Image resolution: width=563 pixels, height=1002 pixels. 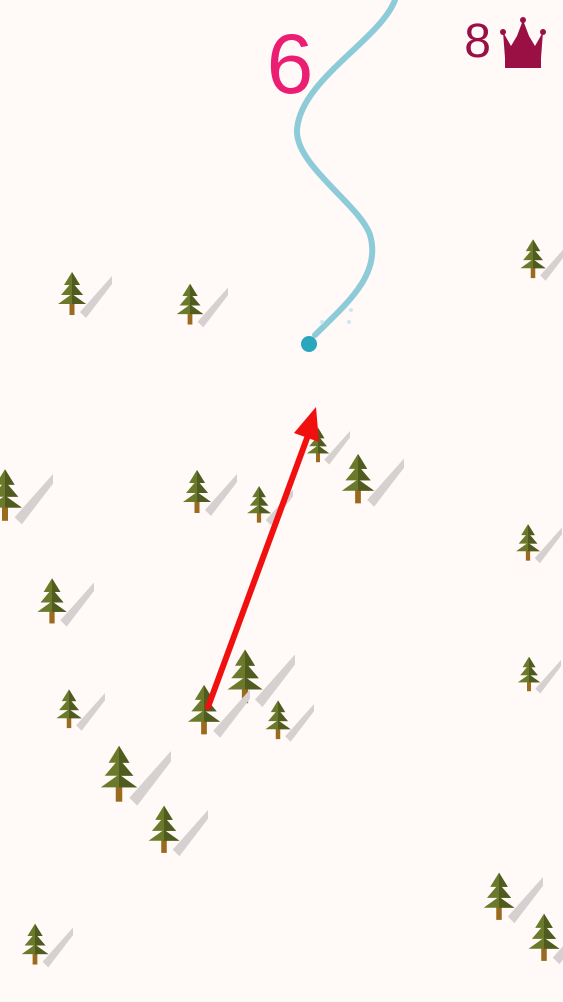 What do you see at coordinates (262, 558) in the screenshot?
I see `swipe-arrow-icon` at bounding box center [262, 558].